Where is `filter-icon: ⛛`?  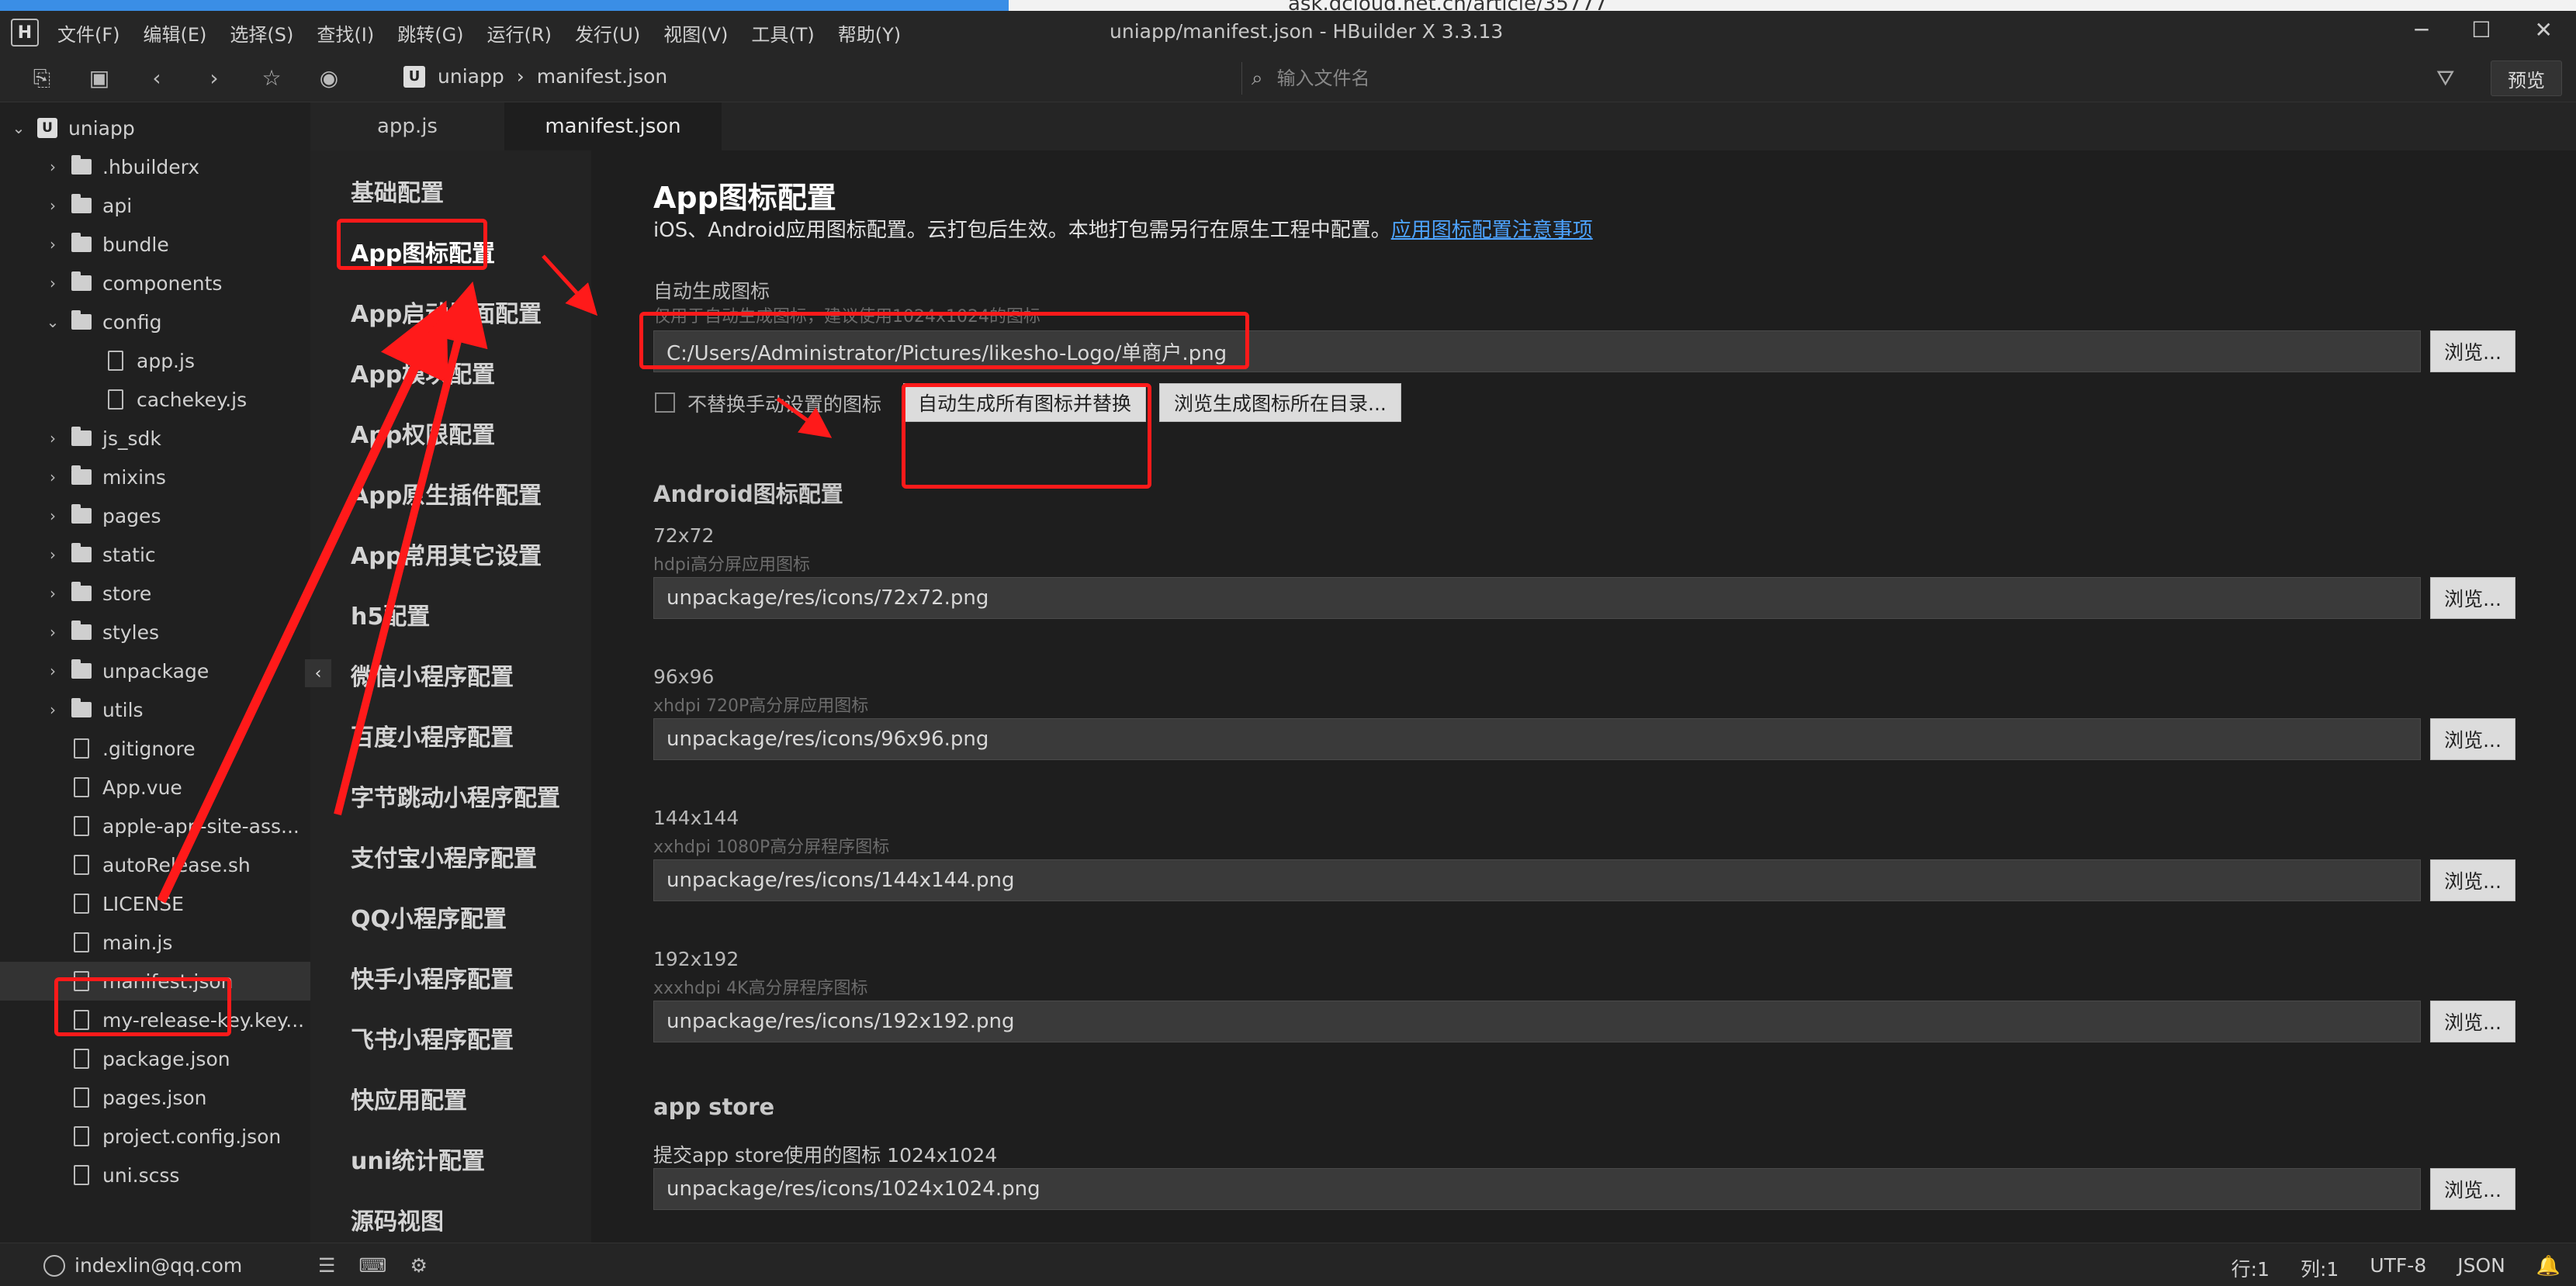 filter-icon: ⛛ is located at coordinates (2445, 78).